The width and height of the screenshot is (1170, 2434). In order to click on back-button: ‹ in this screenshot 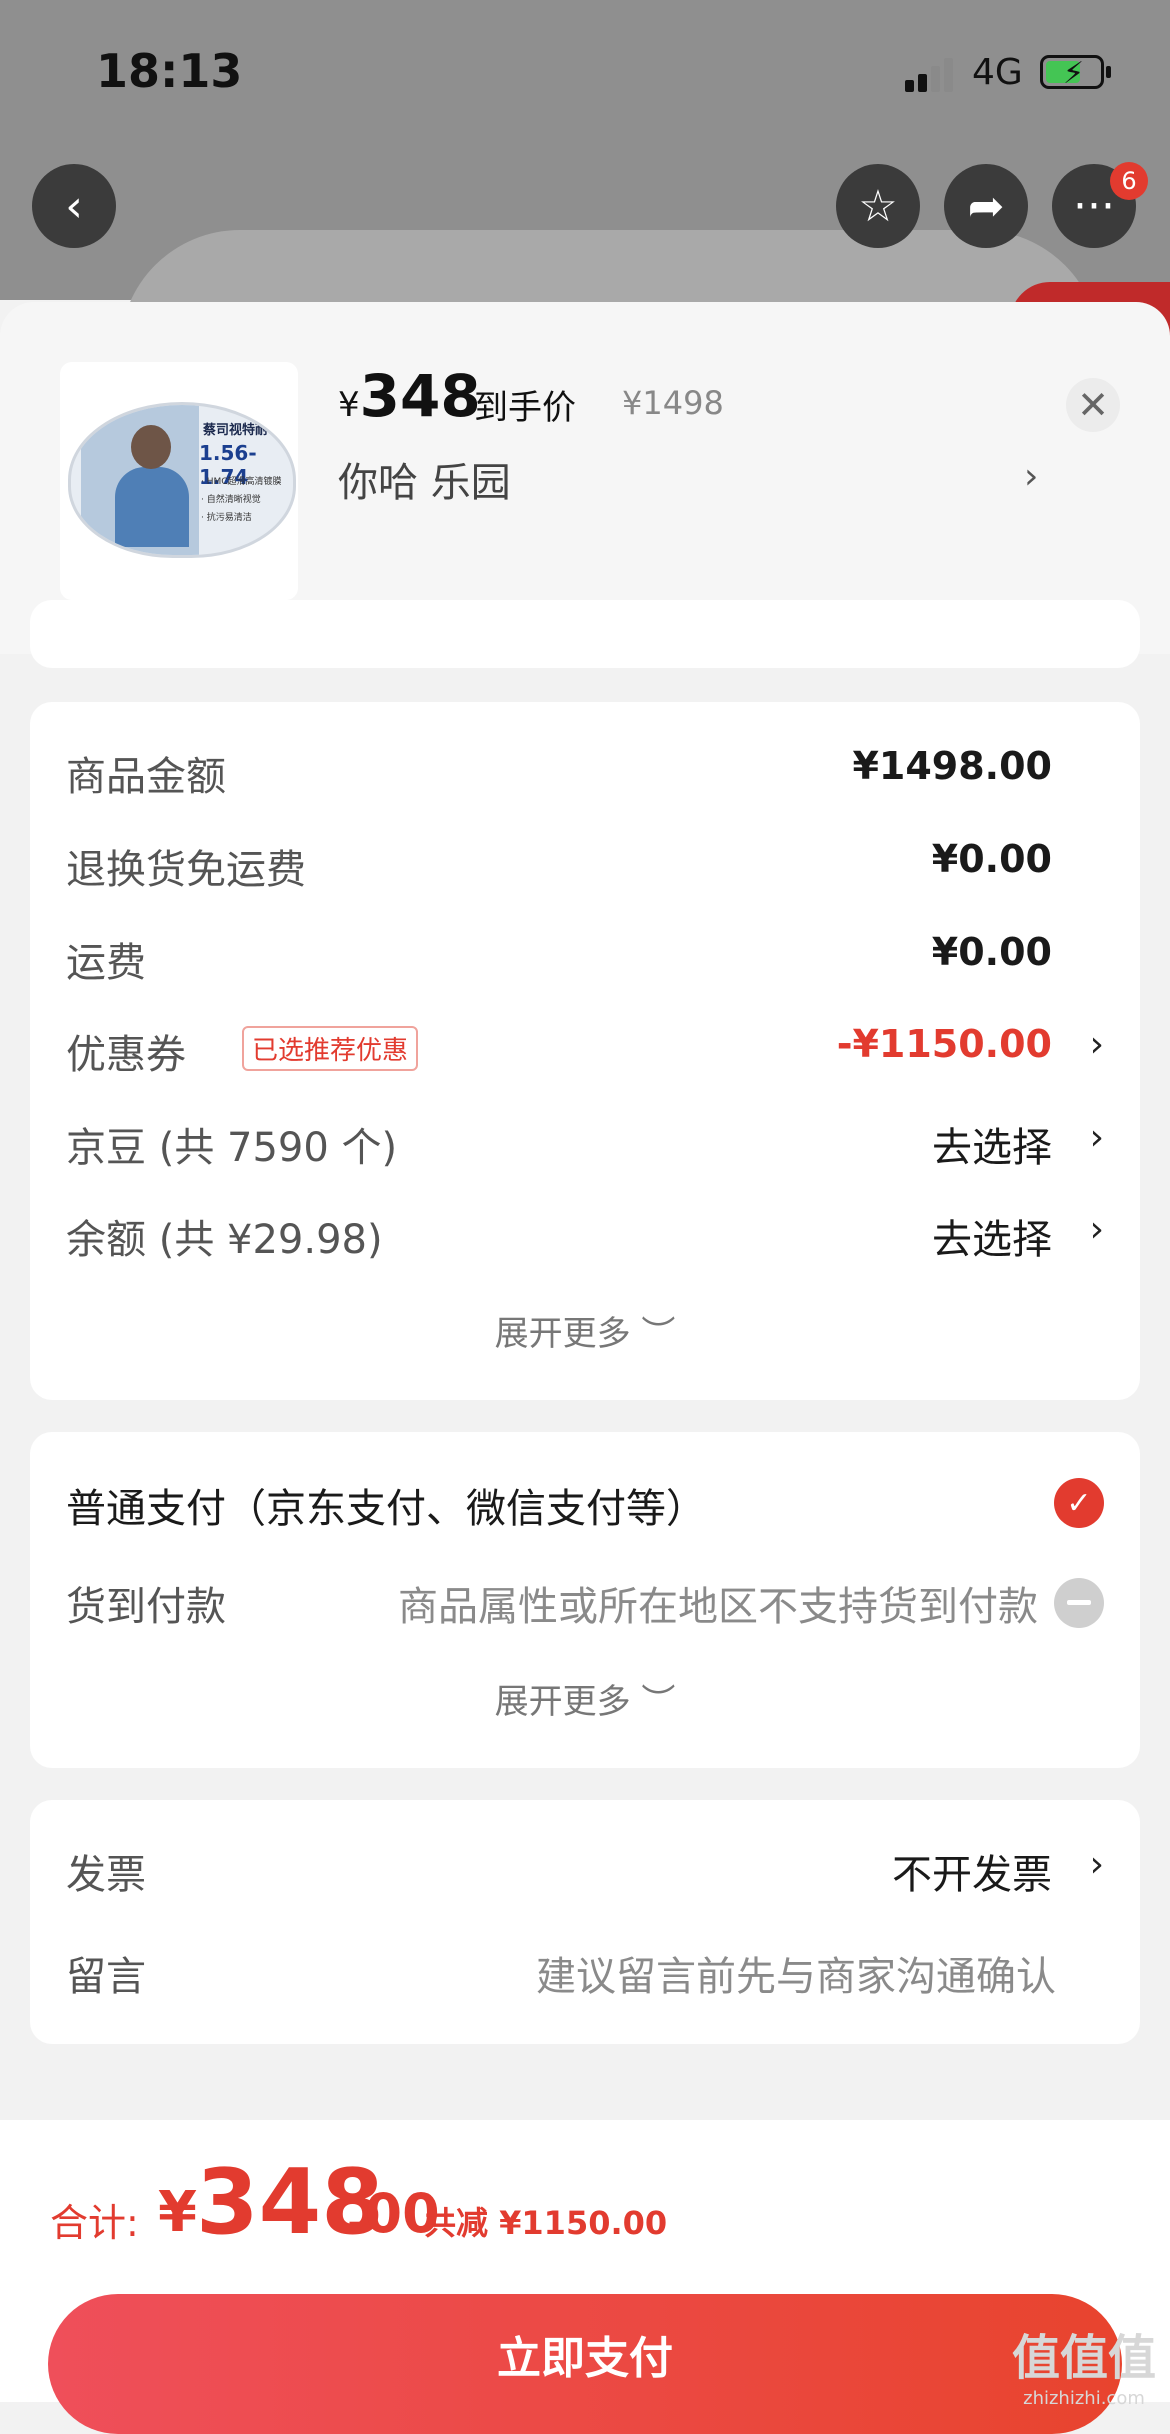, I will do `click(74, 206)`.